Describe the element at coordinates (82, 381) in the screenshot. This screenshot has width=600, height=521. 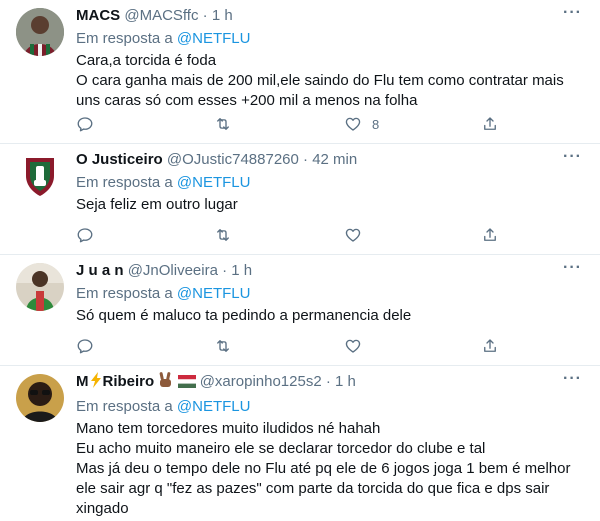
I see `display-name-prefix: M` at that location.